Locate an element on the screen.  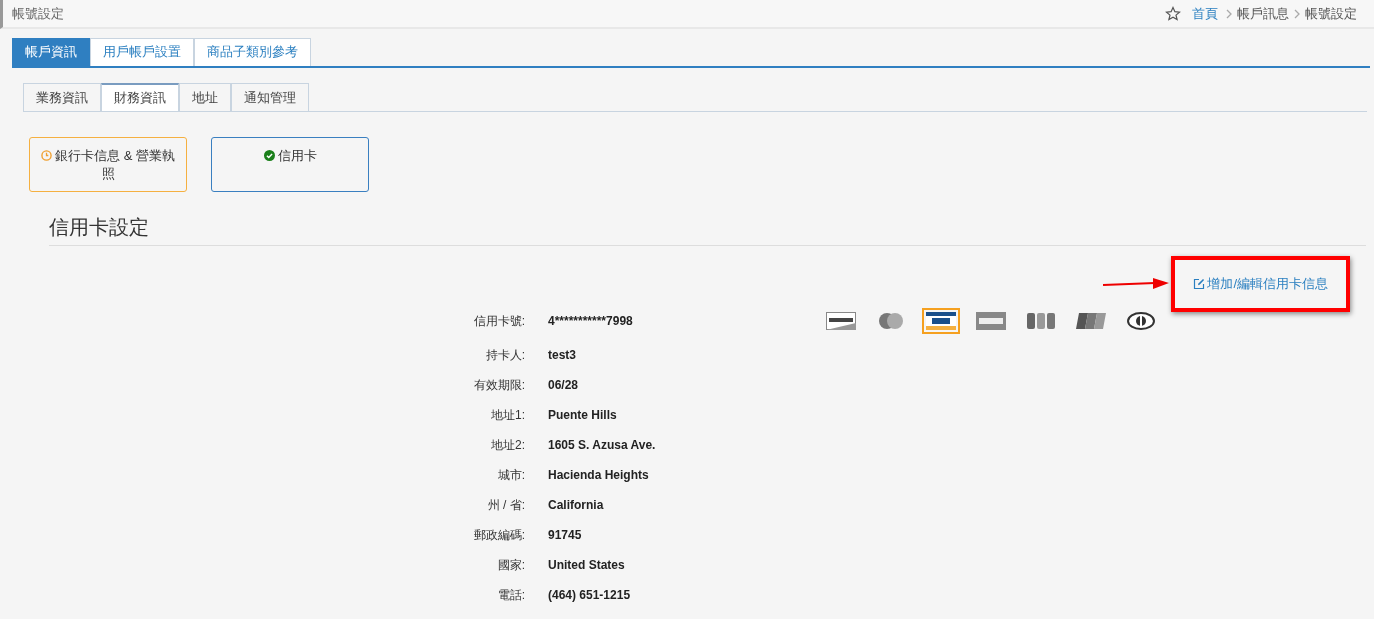
field-value: Puente Hills is located at coordinates (582, 415).